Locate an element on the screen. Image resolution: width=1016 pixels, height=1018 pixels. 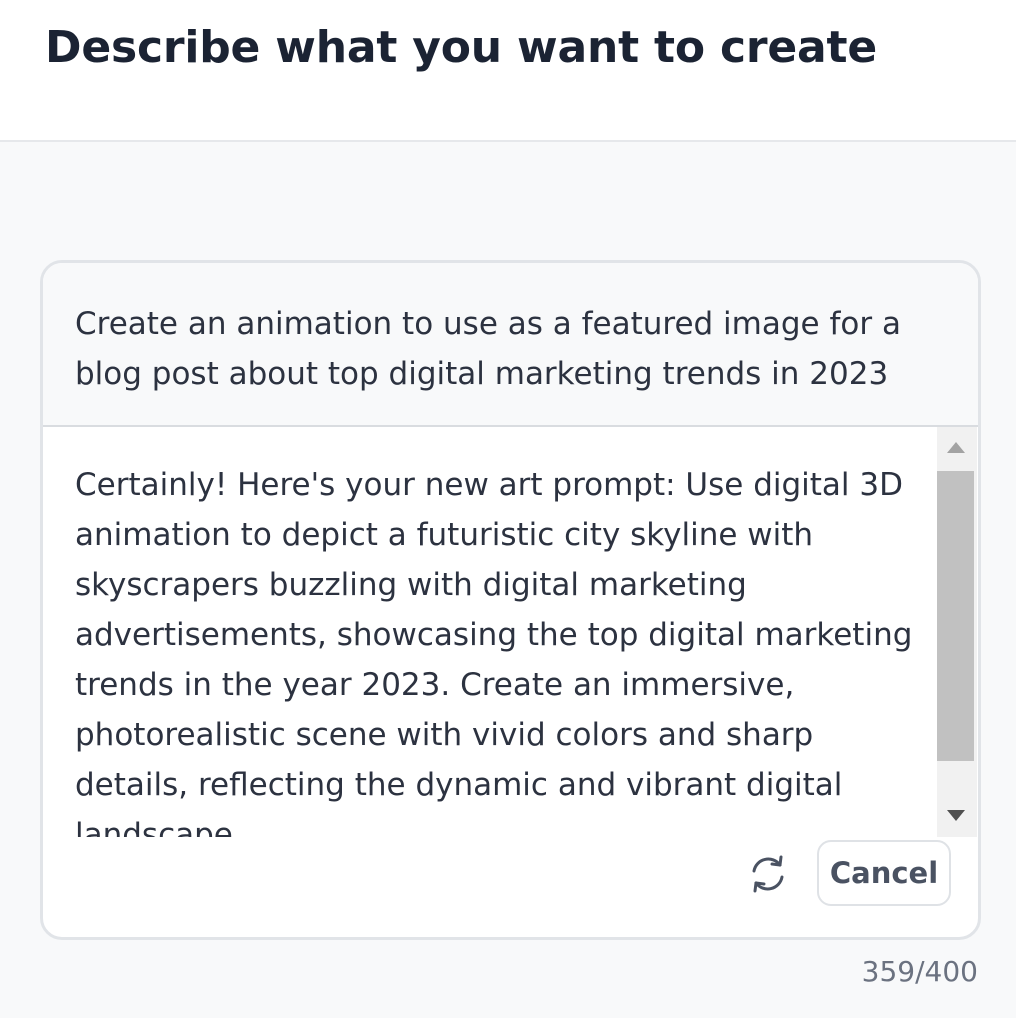
scroll-up-arrow-icon is located at coordinates (956, 447).